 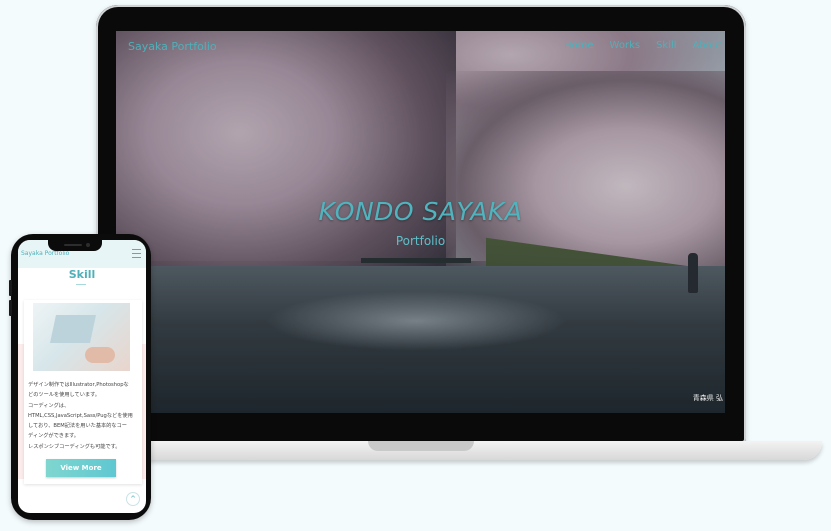 What do you see at coordinates (77, 426) in the screenshot?
I see `description-line: しており、BEM記法を用いた基本的なコー` at bounding box center [77, 426].